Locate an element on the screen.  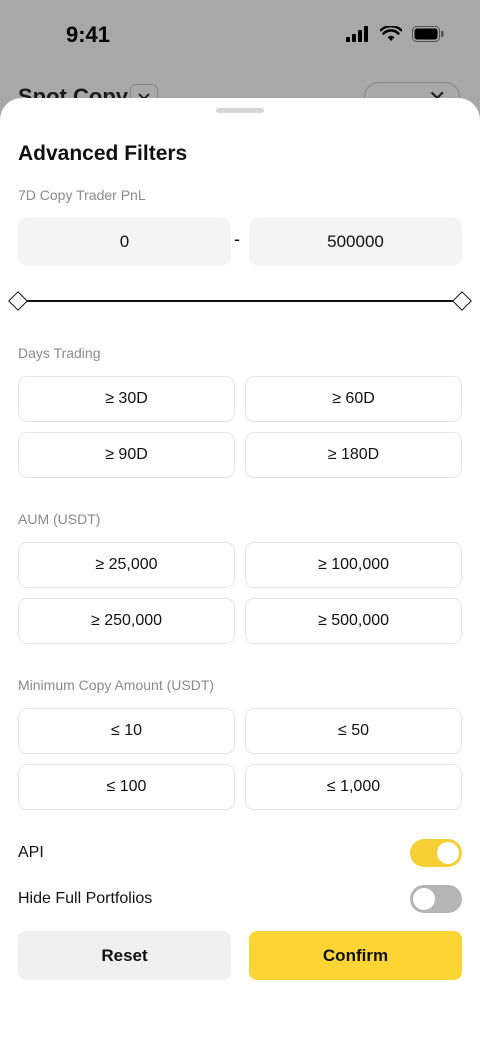
min-copy-options: ≤ 10 ≤ 50 ≤ 100 ≤ 1,000 is located at coordinates (240, 759).